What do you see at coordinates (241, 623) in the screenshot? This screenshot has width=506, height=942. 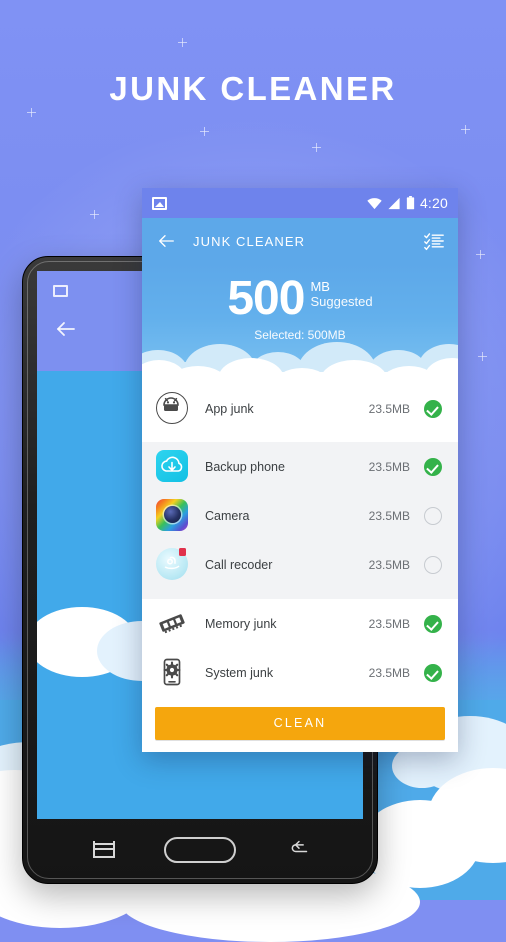 I see `list-item-label: Memory junk` at bounding box center [241, 623].